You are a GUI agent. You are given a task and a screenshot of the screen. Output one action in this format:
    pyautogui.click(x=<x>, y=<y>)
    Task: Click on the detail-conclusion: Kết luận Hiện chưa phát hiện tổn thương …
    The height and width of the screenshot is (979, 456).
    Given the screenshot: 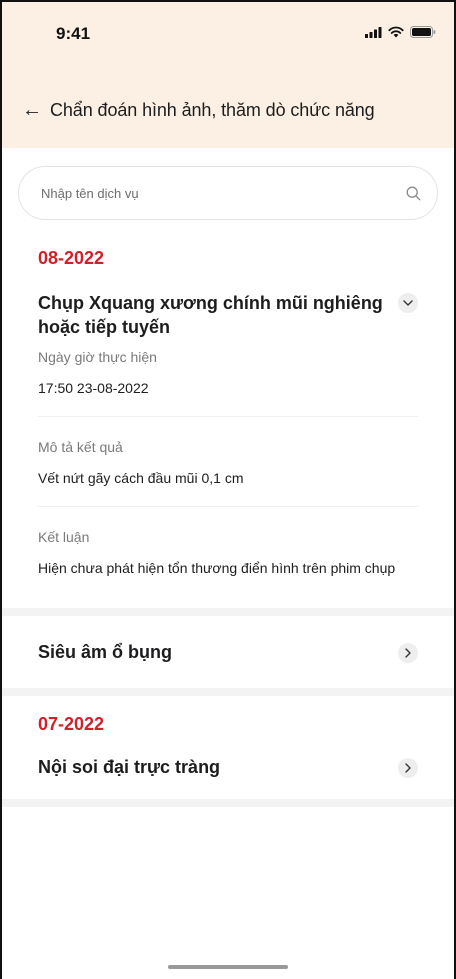 What is the action you would take?
    pyautogui.click(x=228, y=557)
    